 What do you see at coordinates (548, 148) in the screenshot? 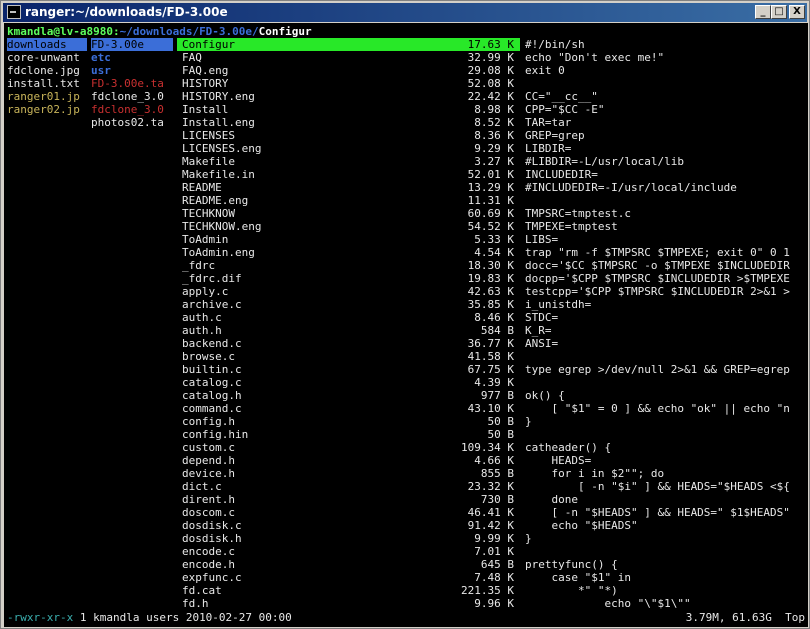
I see `preview-line: LIBDIR=` at bounding box center [548, 148].